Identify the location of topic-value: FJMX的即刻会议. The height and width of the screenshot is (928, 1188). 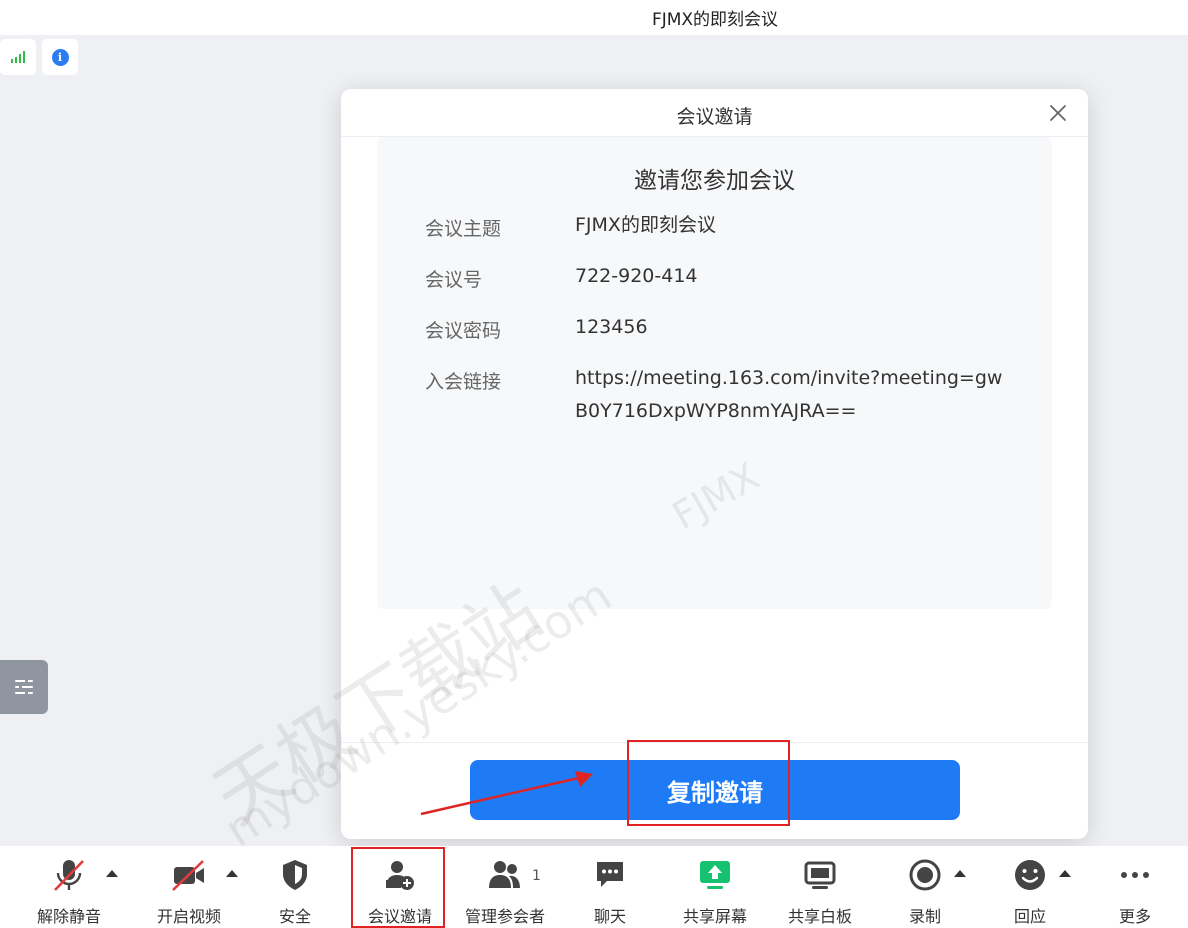
(645, 225).